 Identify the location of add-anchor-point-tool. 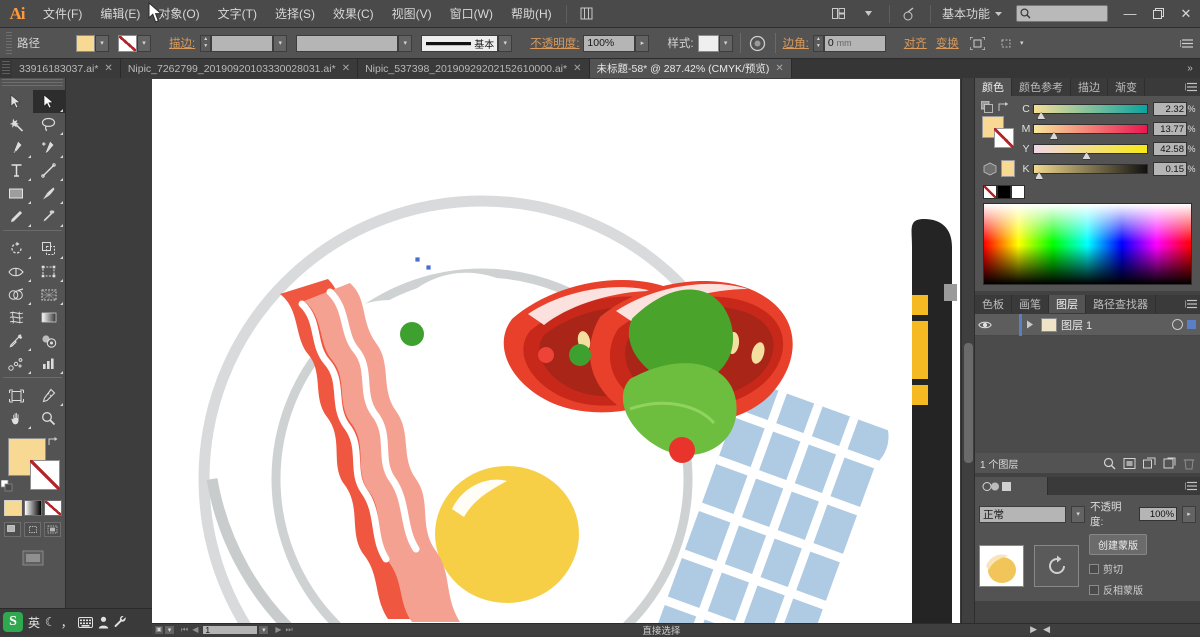
(49, 147).